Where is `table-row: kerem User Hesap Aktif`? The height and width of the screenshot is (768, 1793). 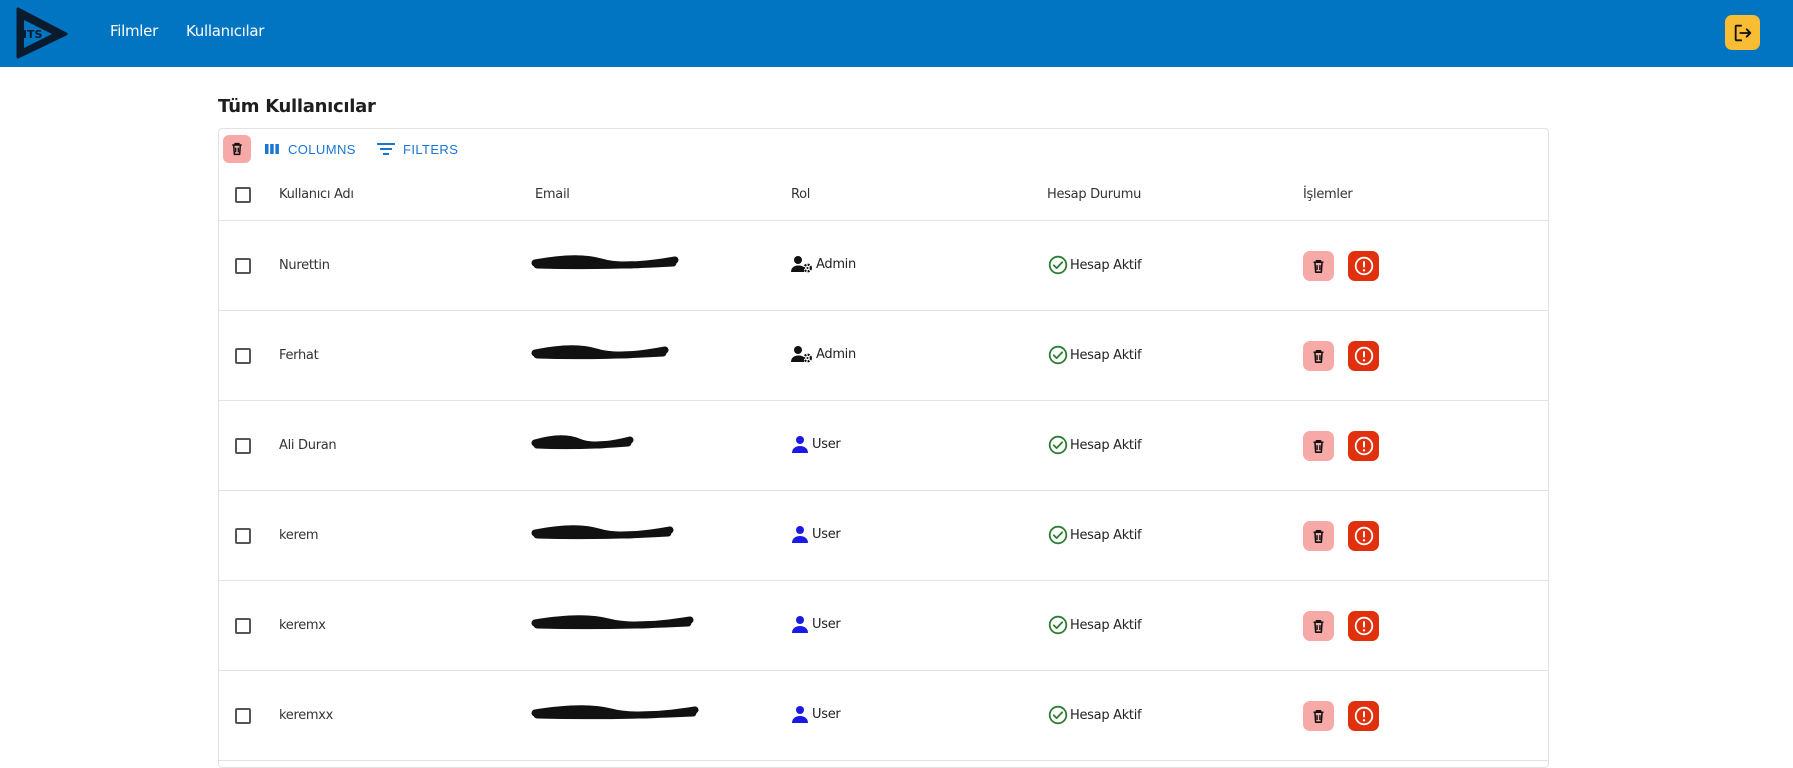
table-row: kerem User Hesap Aktif is located at coordinates (883, 536).